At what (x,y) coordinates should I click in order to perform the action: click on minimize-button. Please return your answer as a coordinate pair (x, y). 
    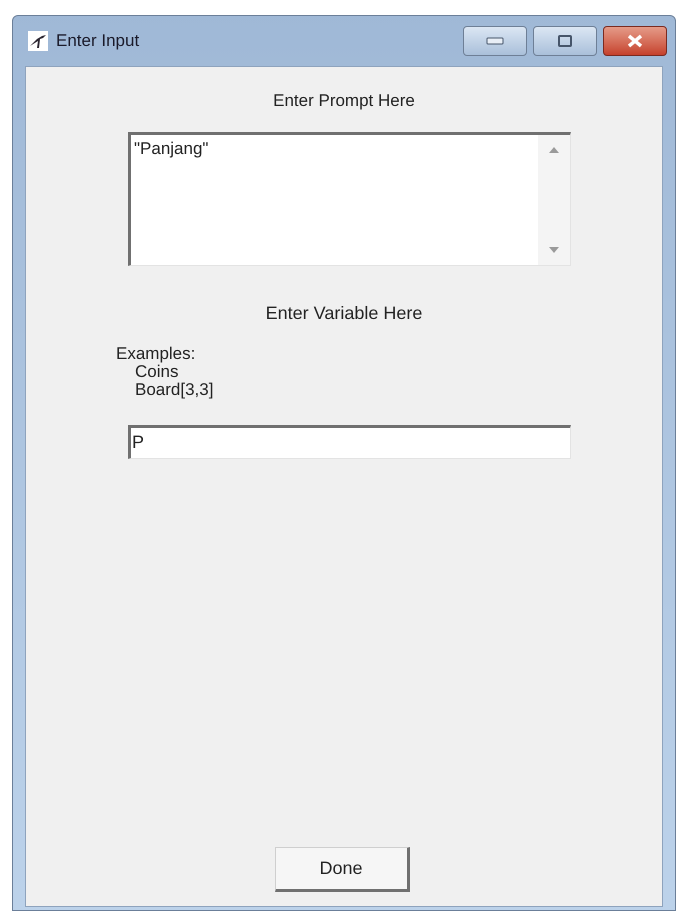
    Looking at the image, I should click on (495, 41).